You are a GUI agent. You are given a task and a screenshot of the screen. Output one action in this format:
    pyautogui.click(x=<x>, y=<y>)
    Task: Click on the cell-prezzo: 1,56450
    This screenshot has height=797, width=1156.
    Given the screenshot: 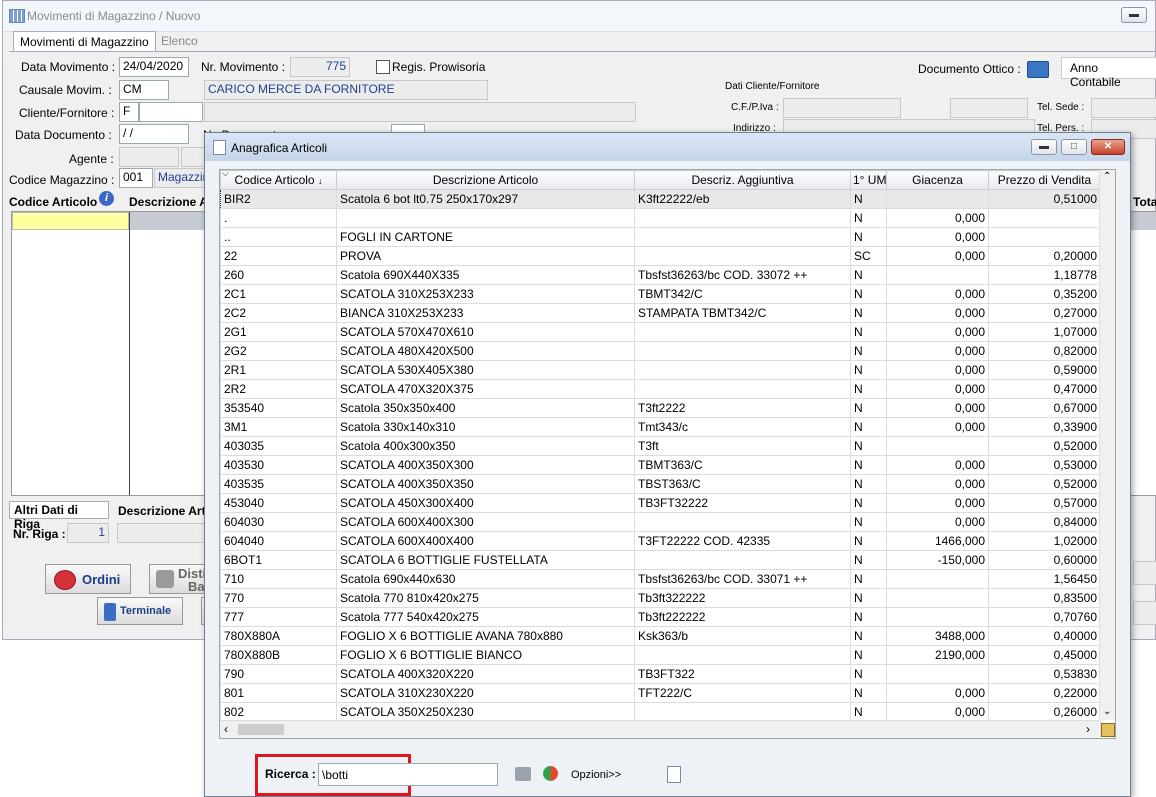 What is the action you would take?
    pyautogui.click(x=1044, y=579)
    